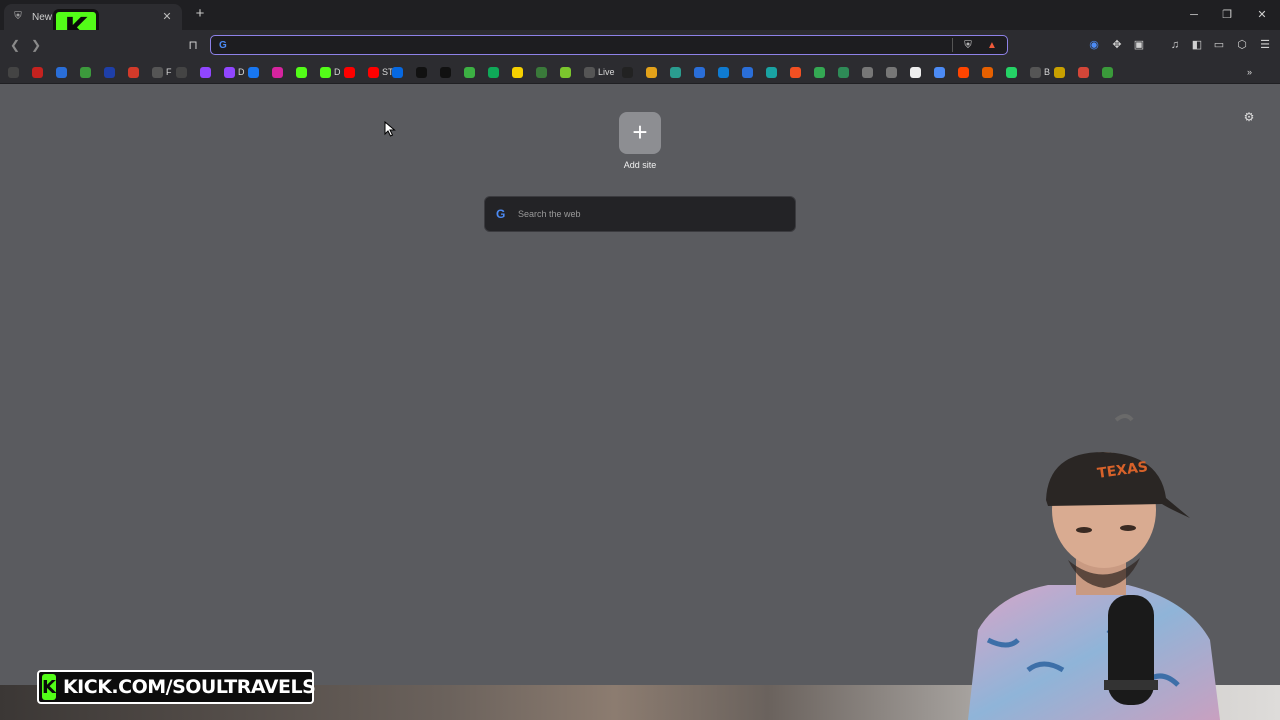 The width and height of the screenshot is (1280, 720). What do you see at coordinates (18, 16) in the screenshot?
I see `brave-shield-icon: ⛨` at bounding box center [18, 16].